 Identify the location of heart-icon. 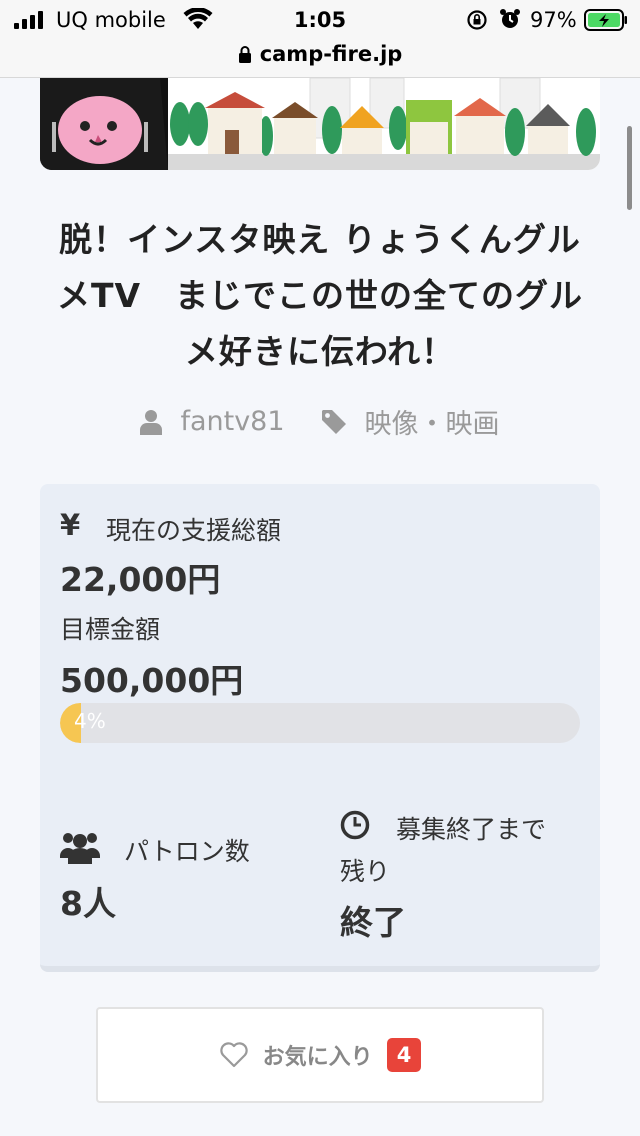
(234, 1055).